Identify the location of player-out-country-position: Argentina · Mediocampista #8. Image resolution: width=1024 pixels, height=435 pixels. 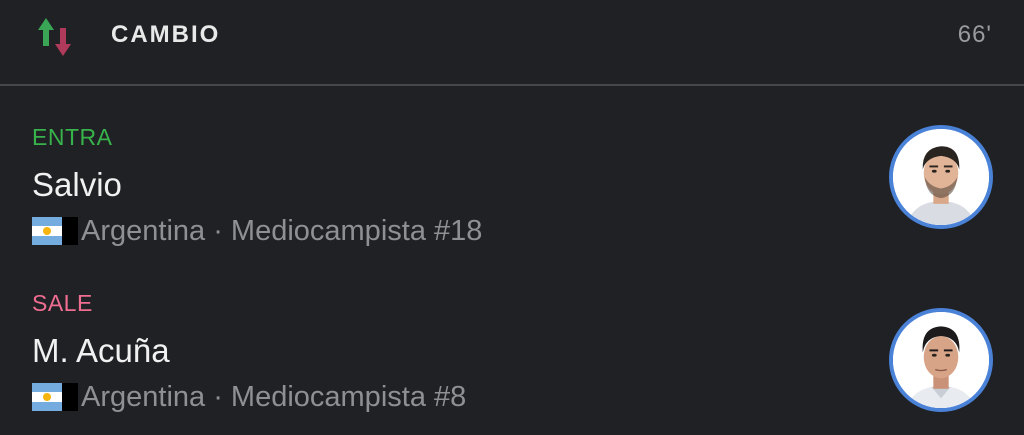
(274, 397).